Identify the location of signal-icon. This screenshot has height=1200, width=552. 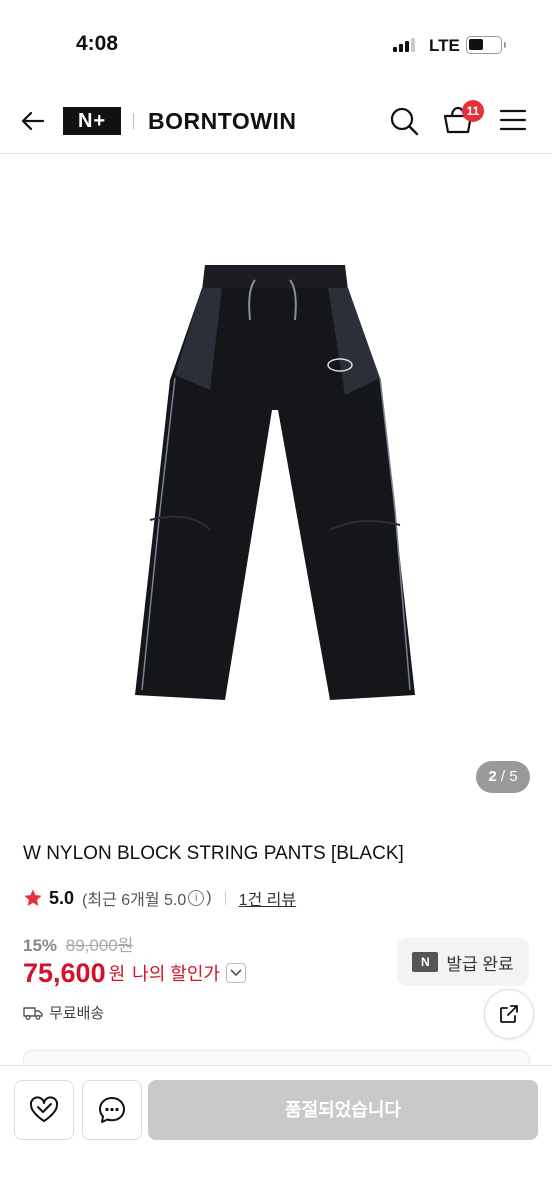
(406, 45).